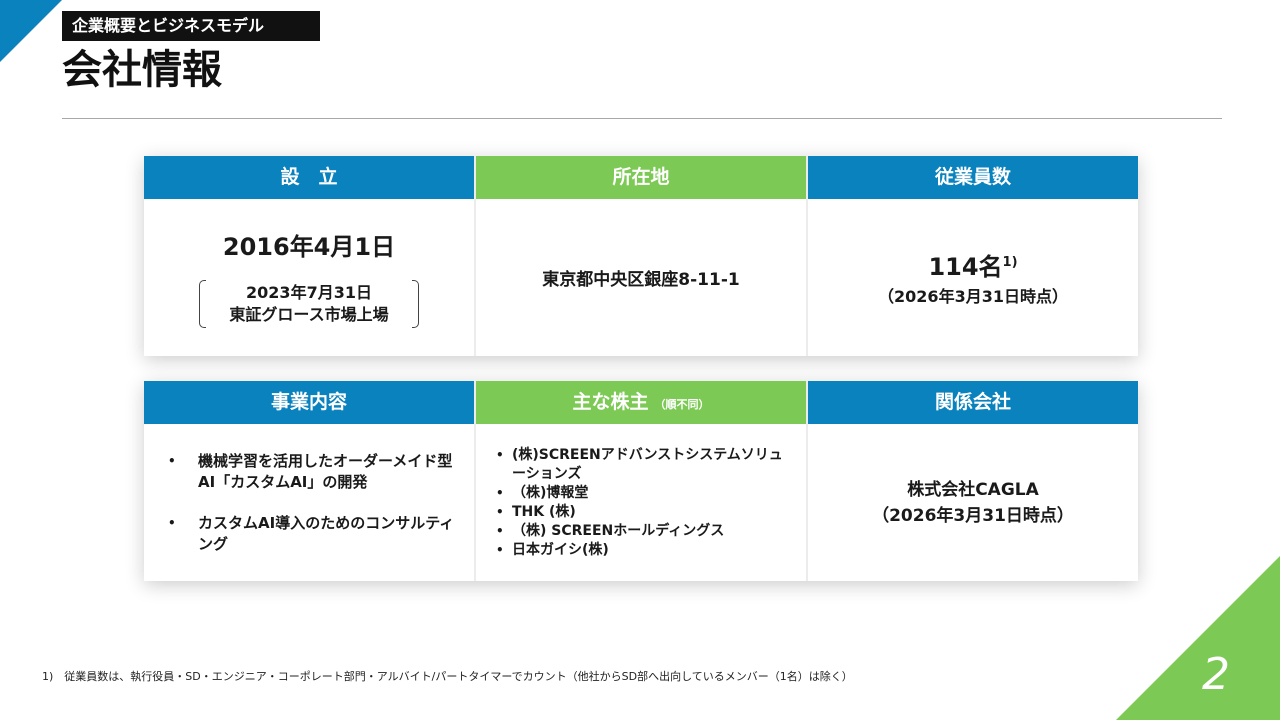 The width and height of the screenshot is (1280, 720). What do you see at coordinates (682, 404) in the screenshot?
I see `shareholders-sublabel: （順不同）` at bounding box center [682, 404].